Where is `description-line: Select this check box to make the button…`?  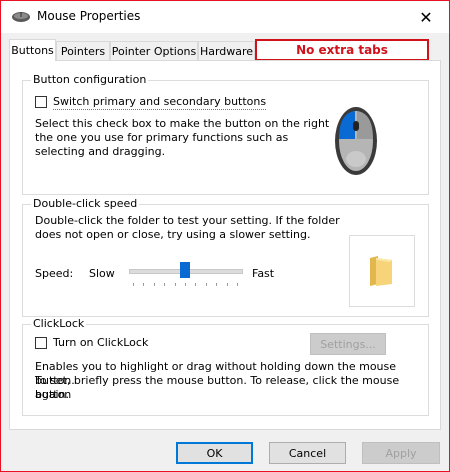 description-line: Select this check box to make the button… is located at coordinates (182, 123).